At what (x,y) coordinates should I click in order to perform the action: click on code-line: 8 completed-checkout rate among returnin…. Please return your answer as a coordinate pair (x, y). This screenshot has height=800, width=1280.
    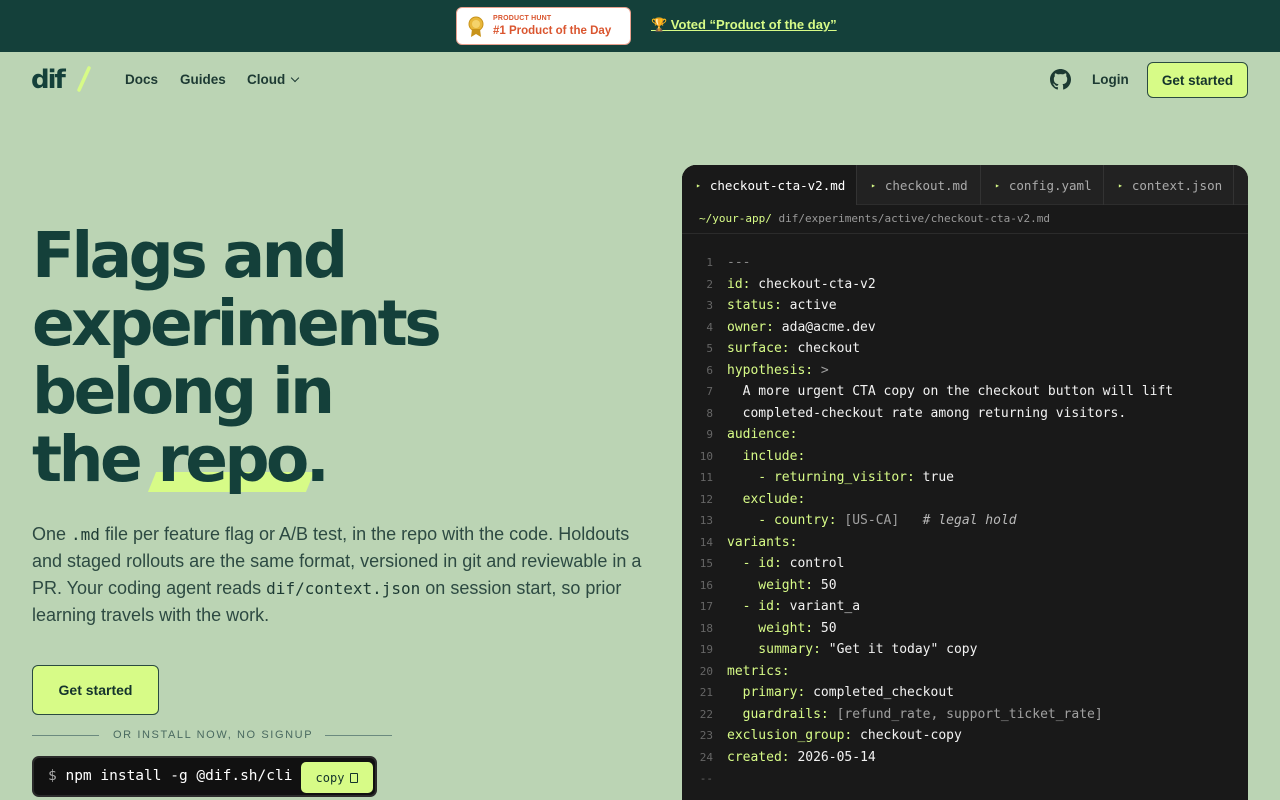
    Looking at the image, I should click on (965, 414).